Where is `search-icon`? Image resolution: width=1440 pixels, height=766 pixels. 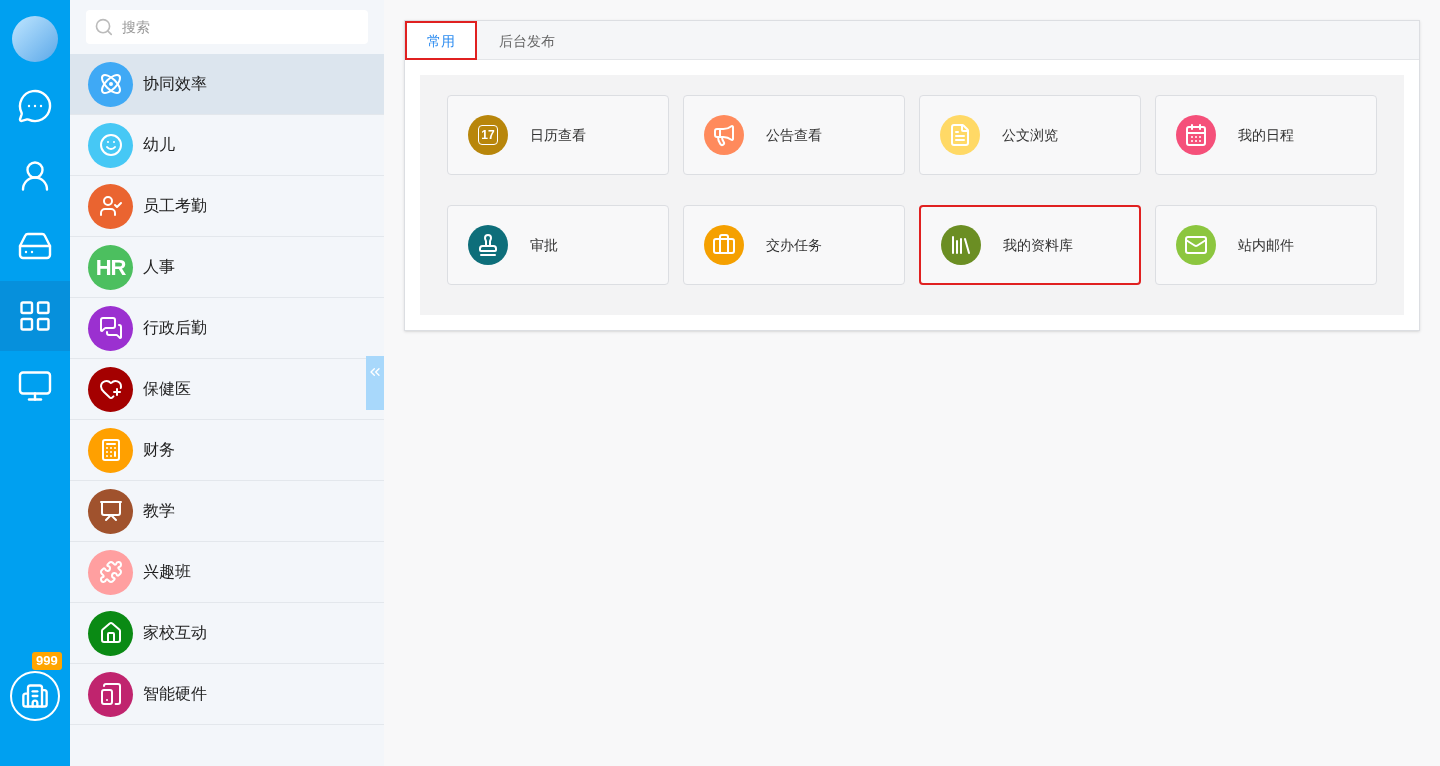
search-icon is located at coordinates (104, 27).